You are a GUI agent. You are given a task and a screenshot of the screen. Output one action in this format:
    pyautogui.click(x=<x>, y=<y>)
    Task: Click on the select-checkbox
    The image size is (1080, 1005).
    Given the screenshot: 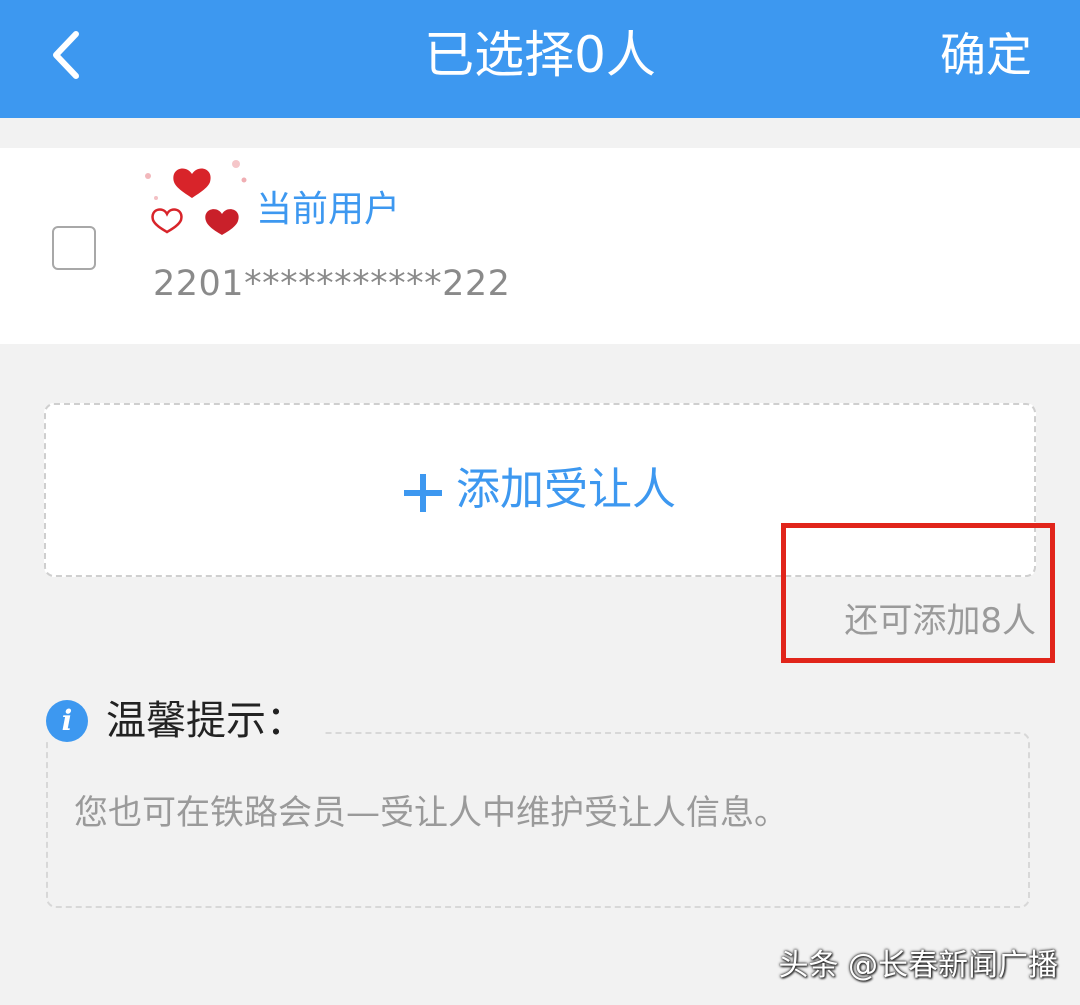 What is the action you would take?
    pyautogui.click(x=74, y=248)
    